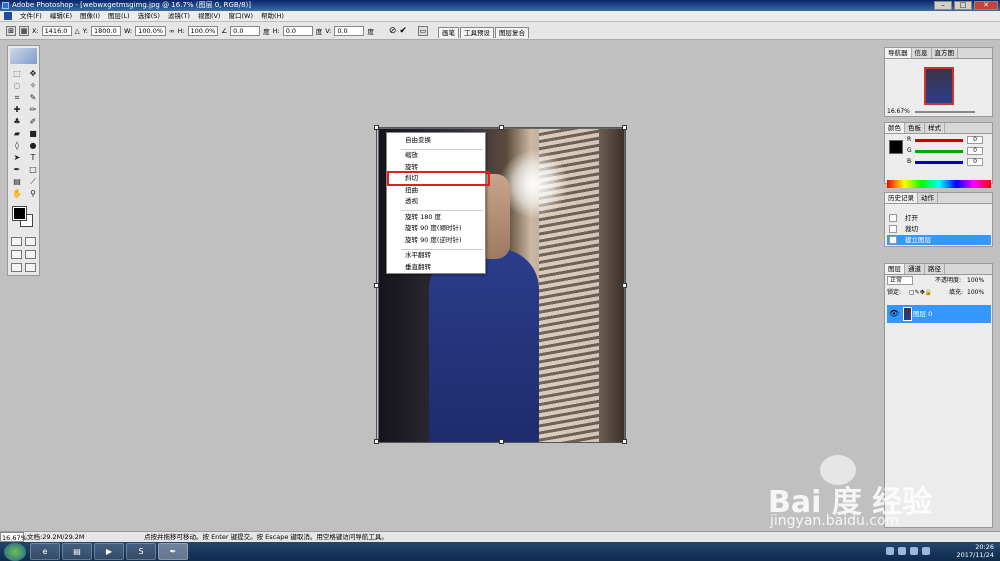  Describe the element at coordinates (926, 551) in the screenshot. I see `tray-flag-icon` at that location.